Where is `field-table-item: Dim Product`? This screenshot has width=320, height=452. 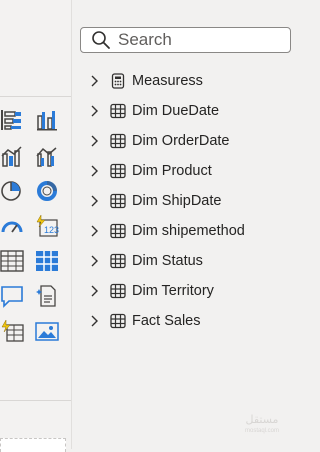
field-table-item: Dim Product is located at coordinates (190, 171).